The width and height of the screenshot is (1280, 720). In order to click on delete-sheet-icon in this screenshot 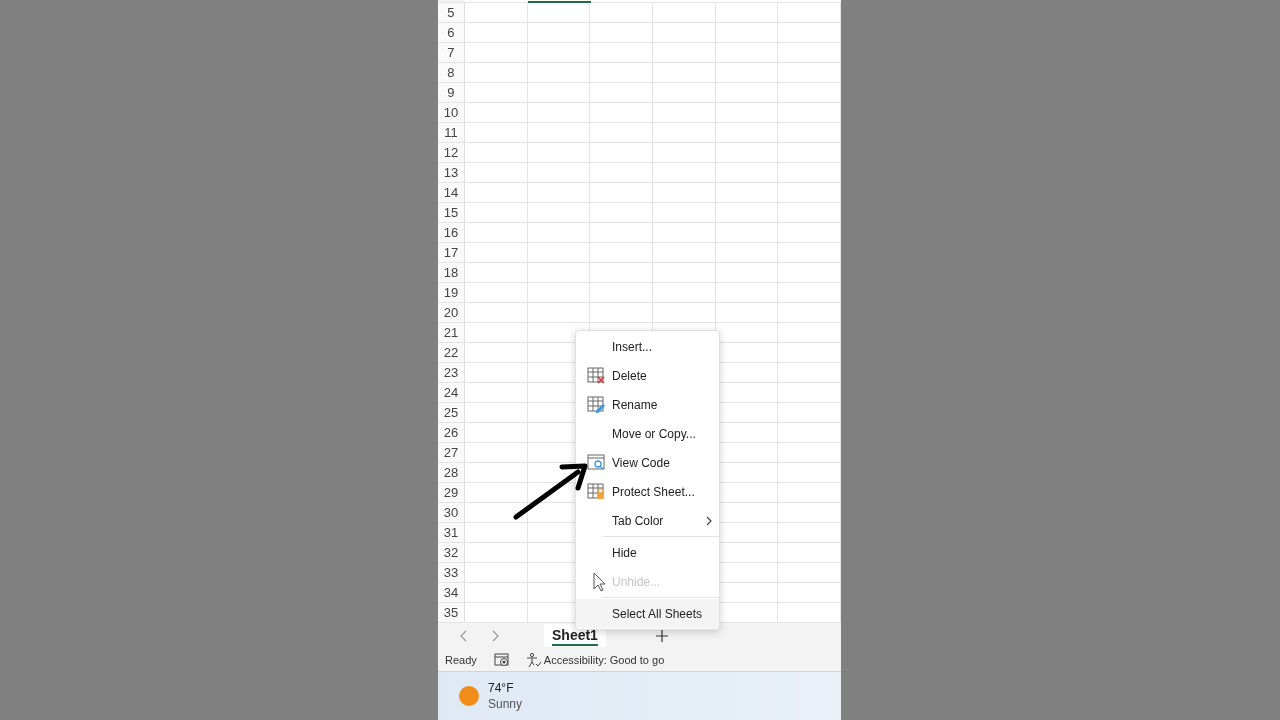, I will do `click(596, 375)`.